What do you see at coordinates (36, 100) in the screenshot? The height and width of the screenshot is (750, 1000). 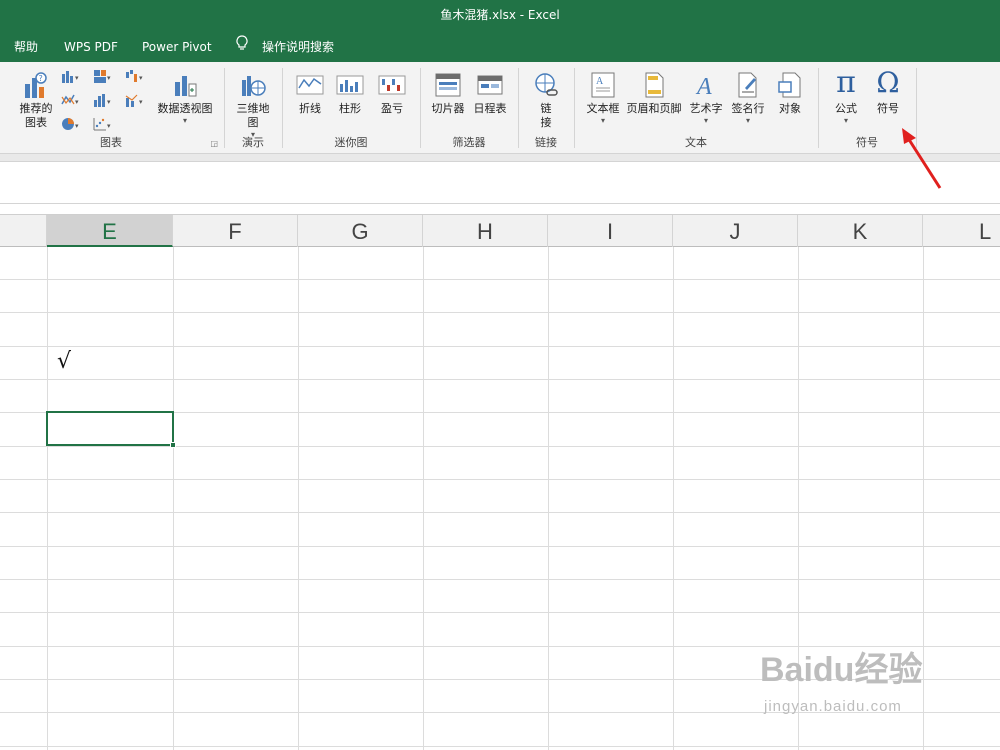 I see `recommended-charts-button: ? 推荐的 图表` at bounding box center [36, 100].